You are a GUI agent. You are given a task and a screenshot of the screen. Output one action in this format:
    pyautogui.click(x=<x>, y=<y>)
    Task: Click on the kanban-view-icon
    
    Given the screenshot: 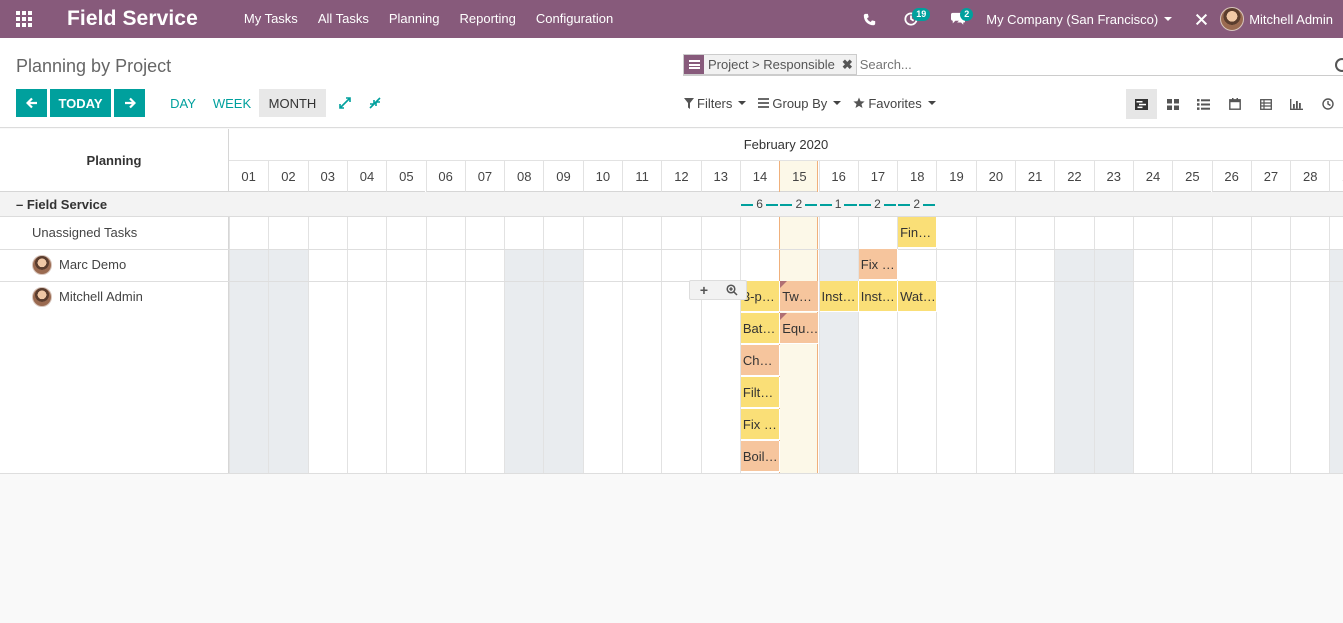 What is the action you would take?
    pyautogui.click(x=1172, y=104)
    